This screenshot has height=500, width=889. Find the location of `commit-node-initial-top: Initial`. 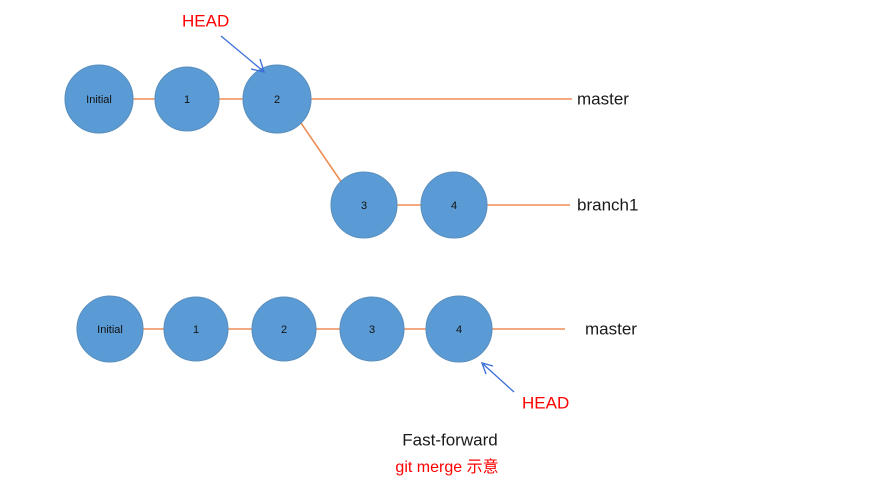

commit-node-initial-top: Initial is located at coordinates (99, 99).